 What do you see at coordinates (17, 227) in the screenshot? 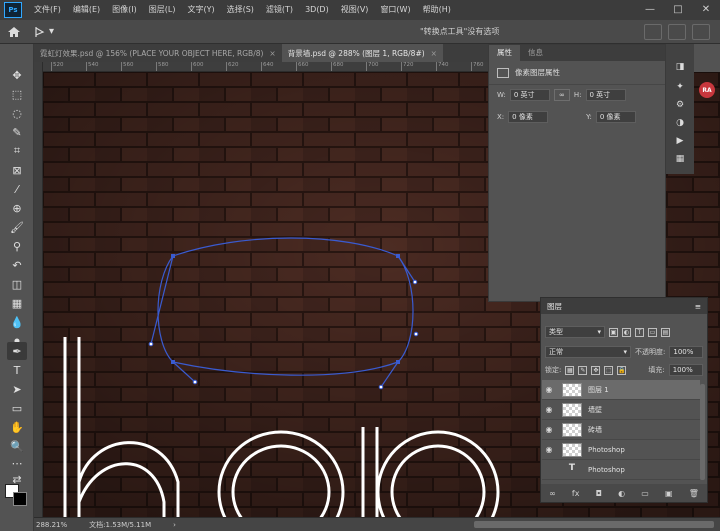
I see `brush-tool-icon: 🖌` at bounding box center [17, 227].